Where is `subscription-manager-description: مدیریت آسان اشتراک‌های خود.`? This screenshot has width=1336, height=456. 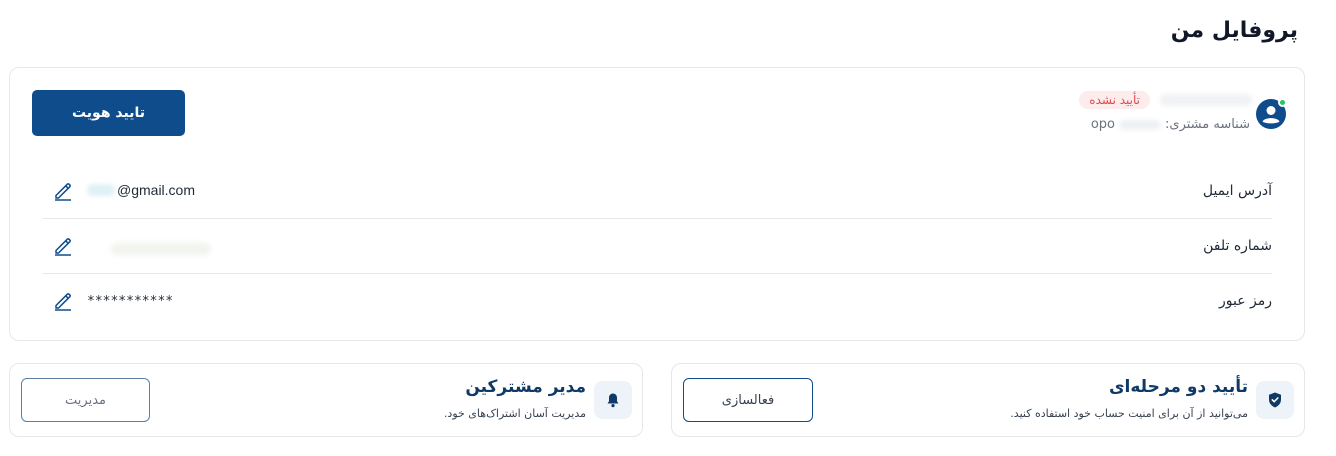 subscription-manager-description: مدیریت آسان اشتراک‌های خود. is located at coordinates (514, 413).